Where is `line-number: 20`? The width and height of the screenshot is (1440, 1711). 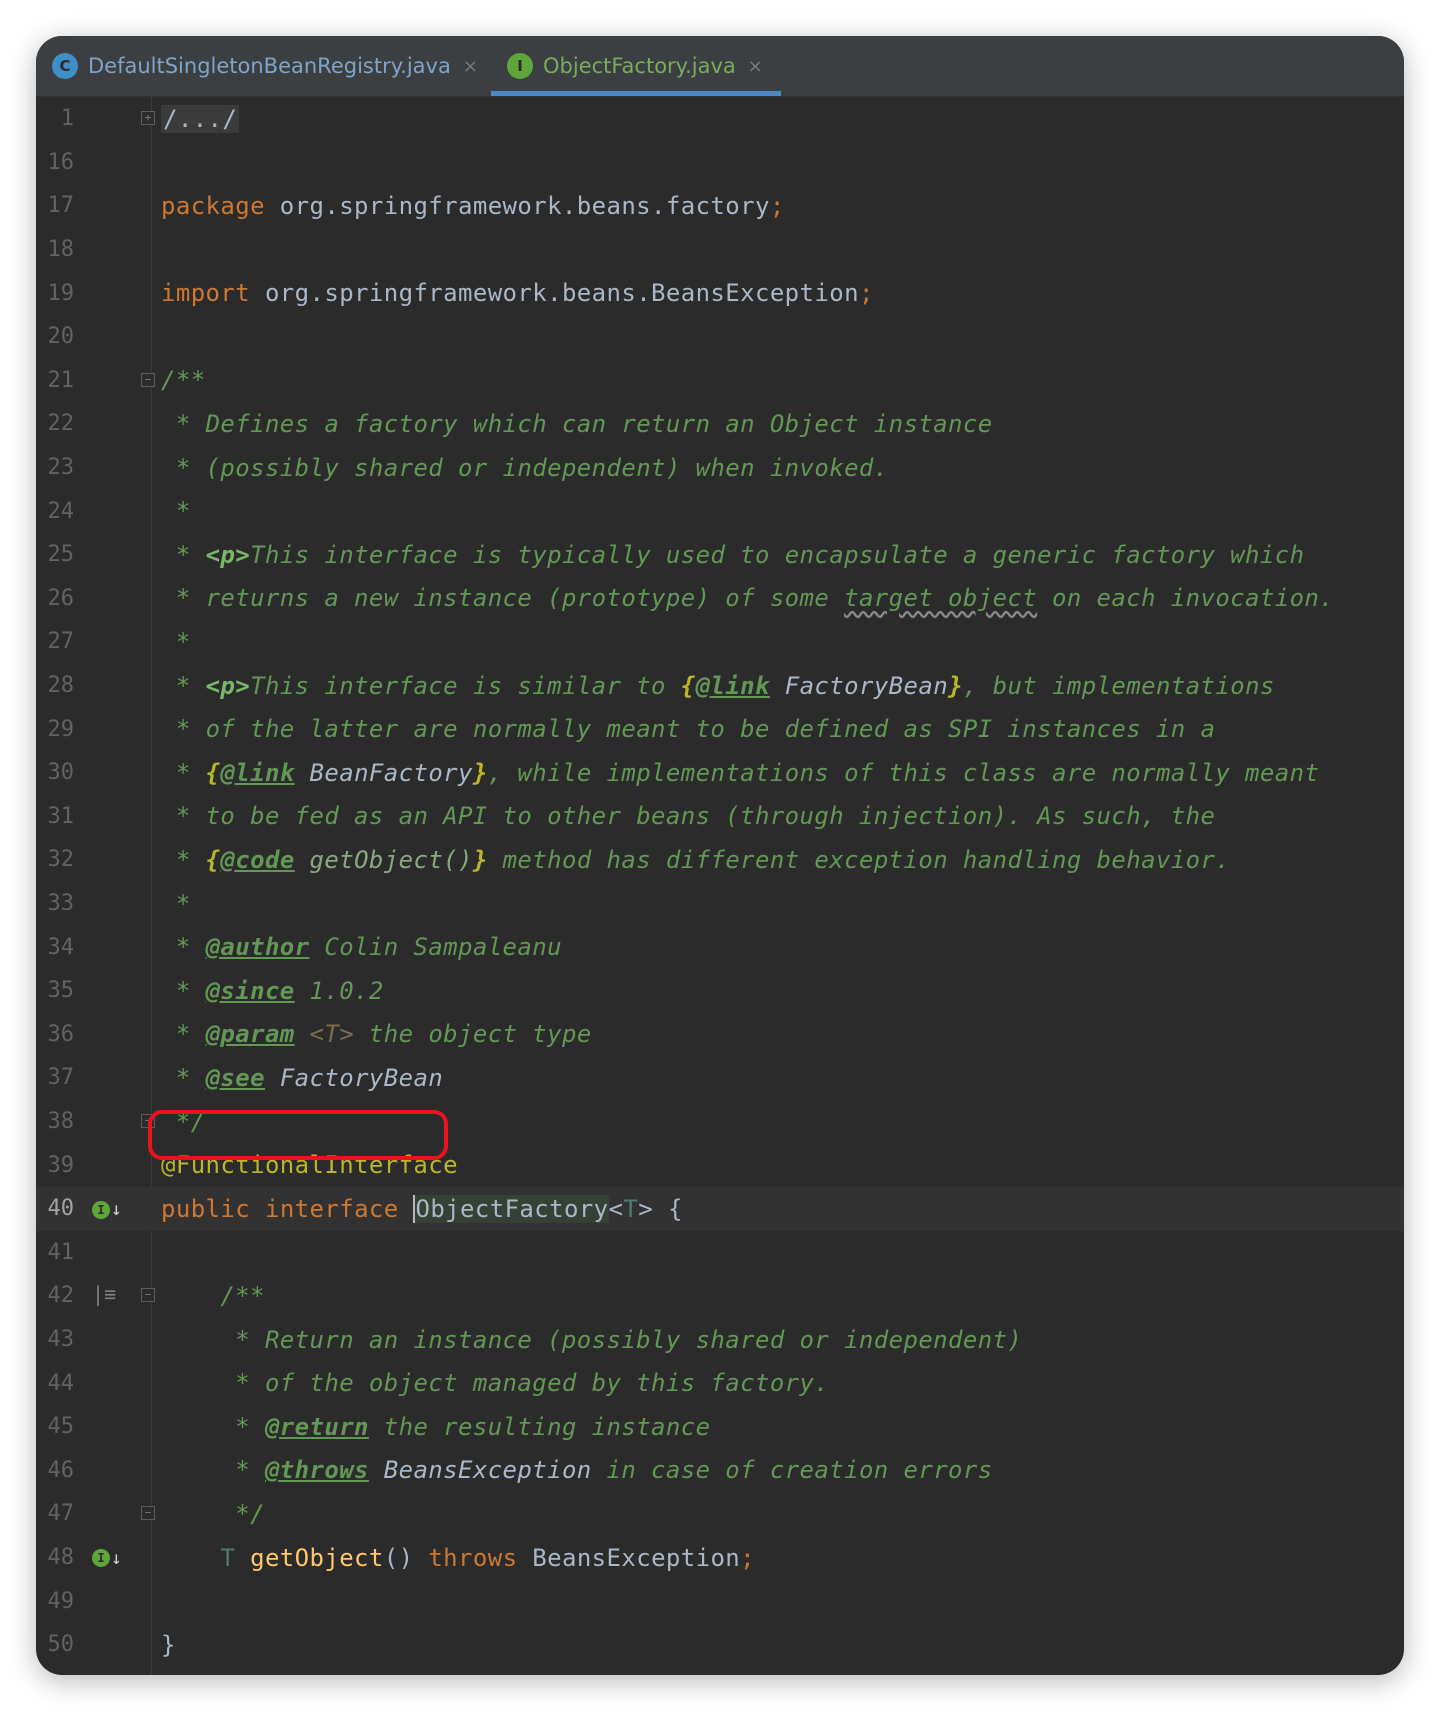 line-number: 20 is located at coordinates (61, 337).